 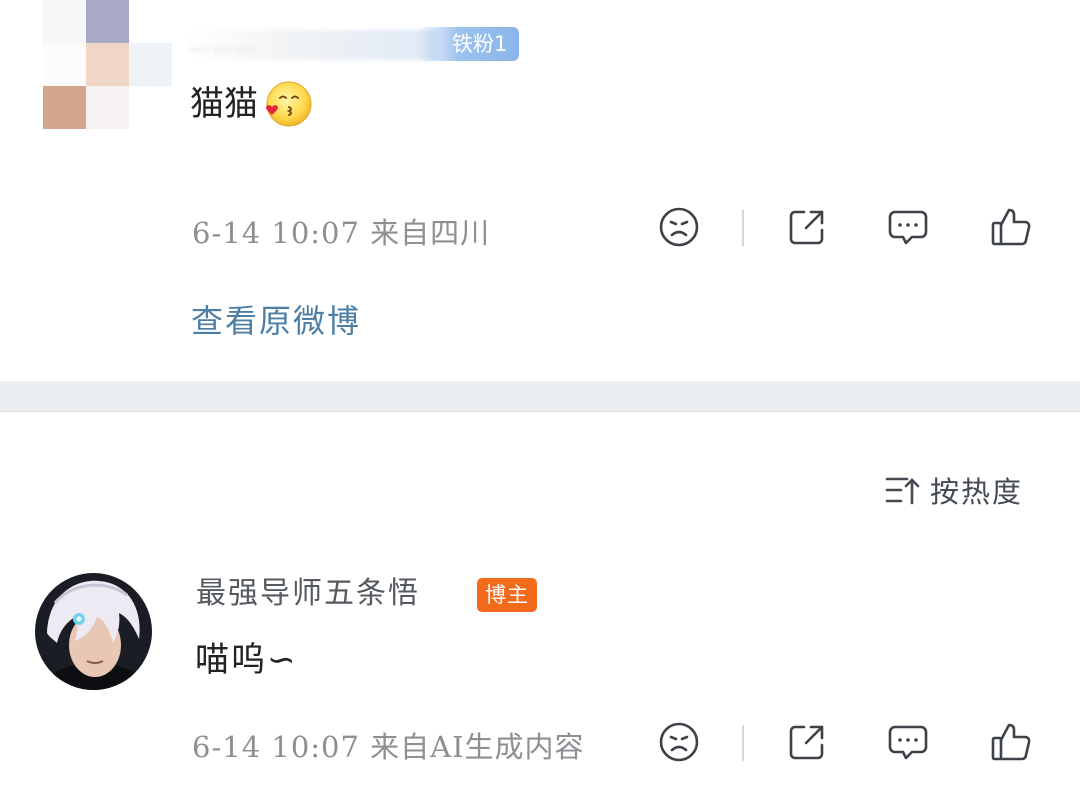 I want to click on sort-label: 按热度, so click(x=977, y=492).